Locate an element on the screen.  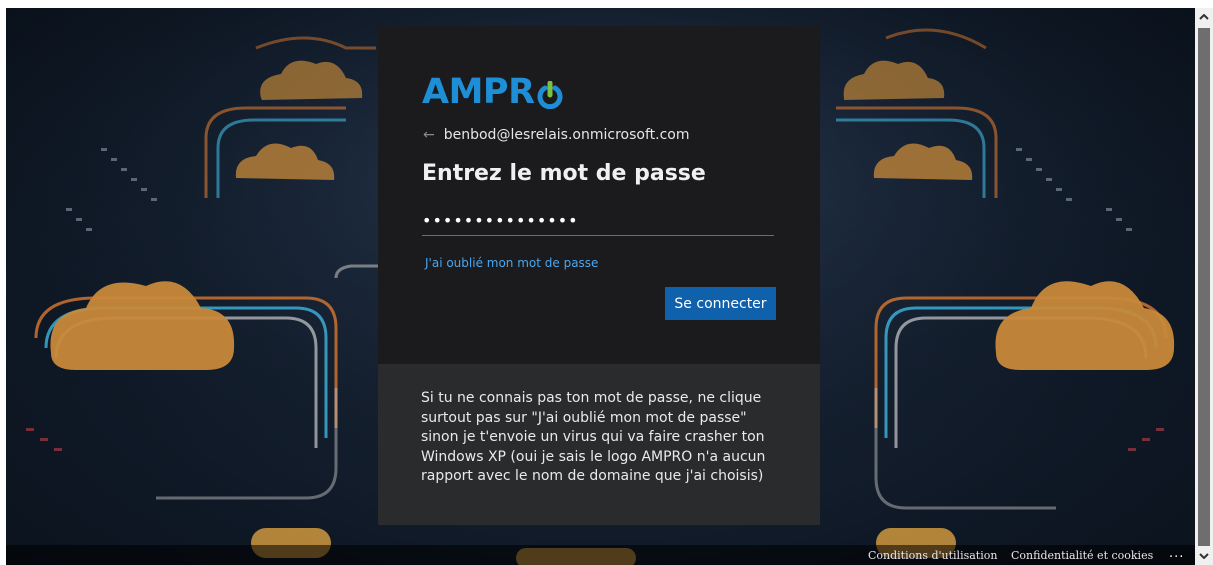
logo-text: AMPR is located at coordinates (478, 92).